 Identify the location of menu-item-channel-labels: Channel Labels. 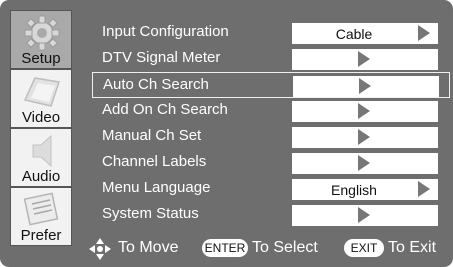
(271, 163).